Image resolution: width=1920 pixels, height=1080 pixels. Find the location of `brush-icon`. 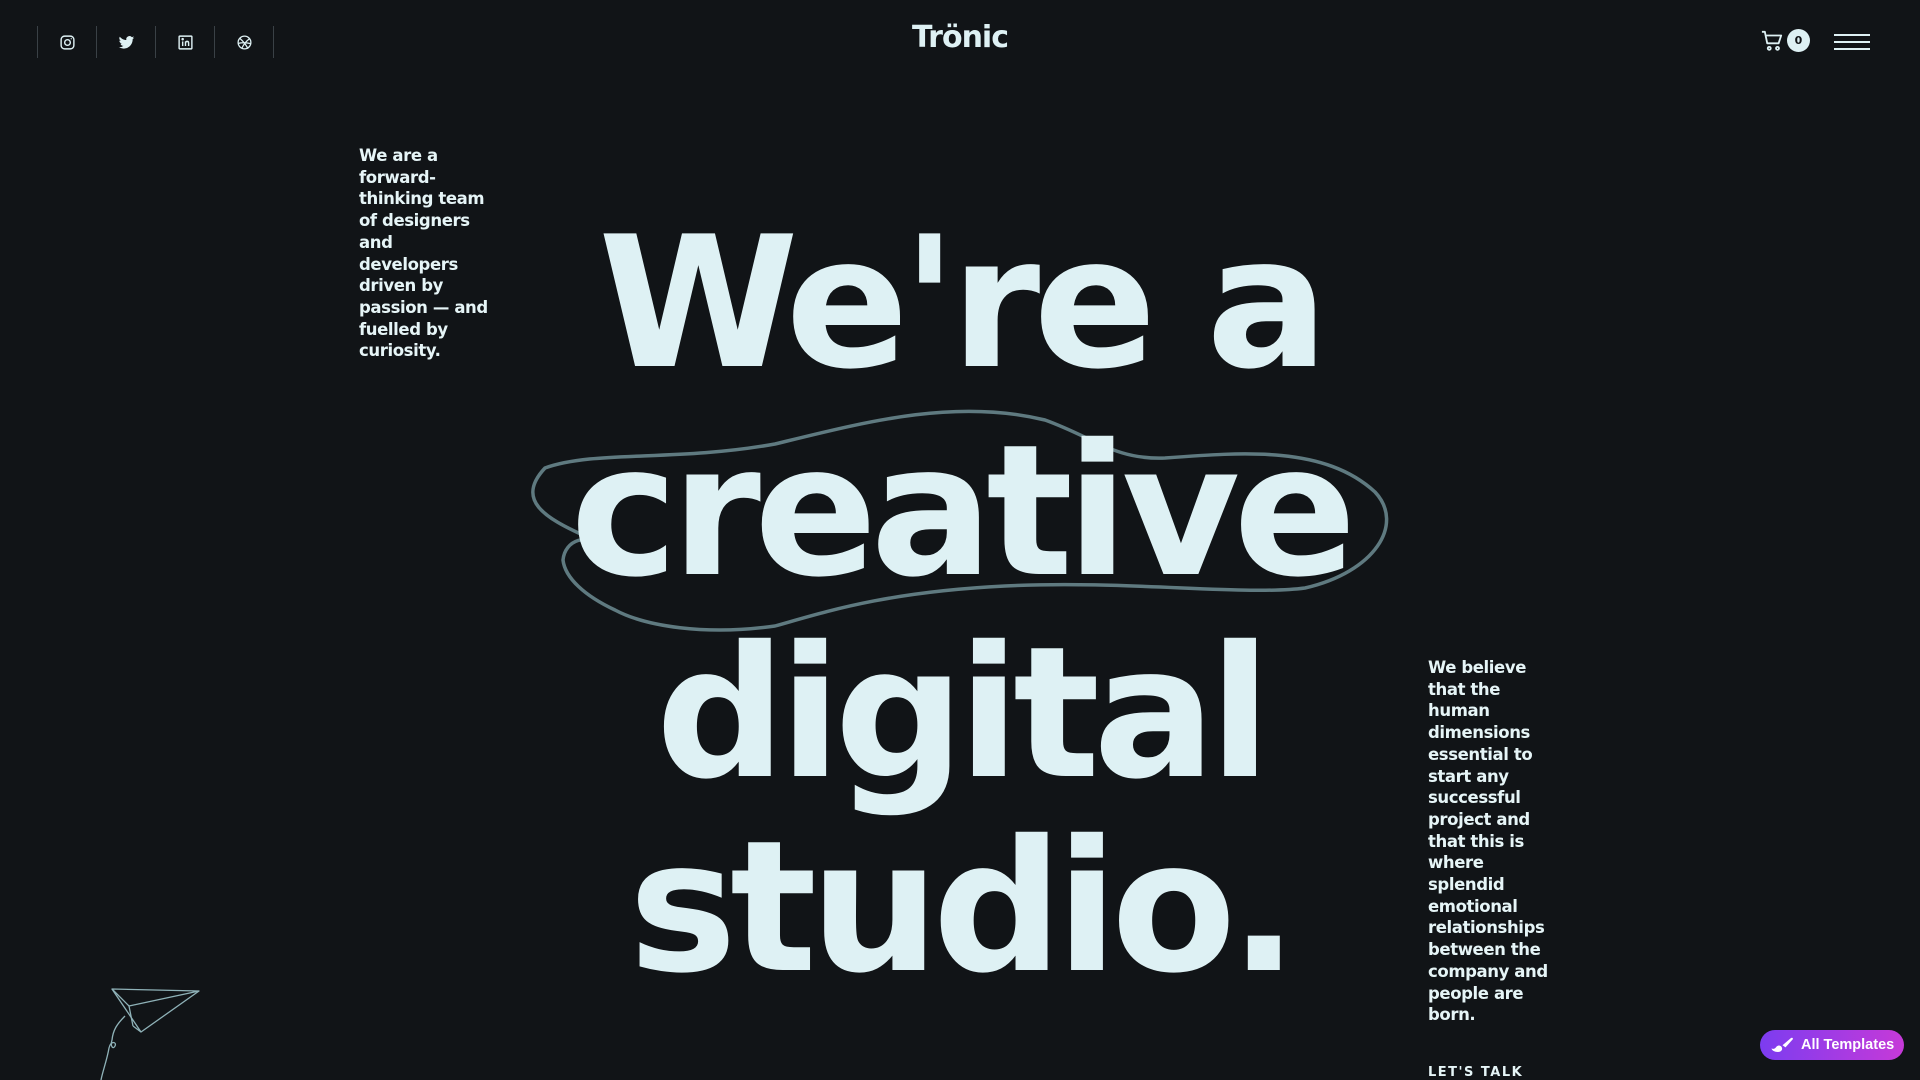

brush-icon is located at coordinates (1782, 1044).